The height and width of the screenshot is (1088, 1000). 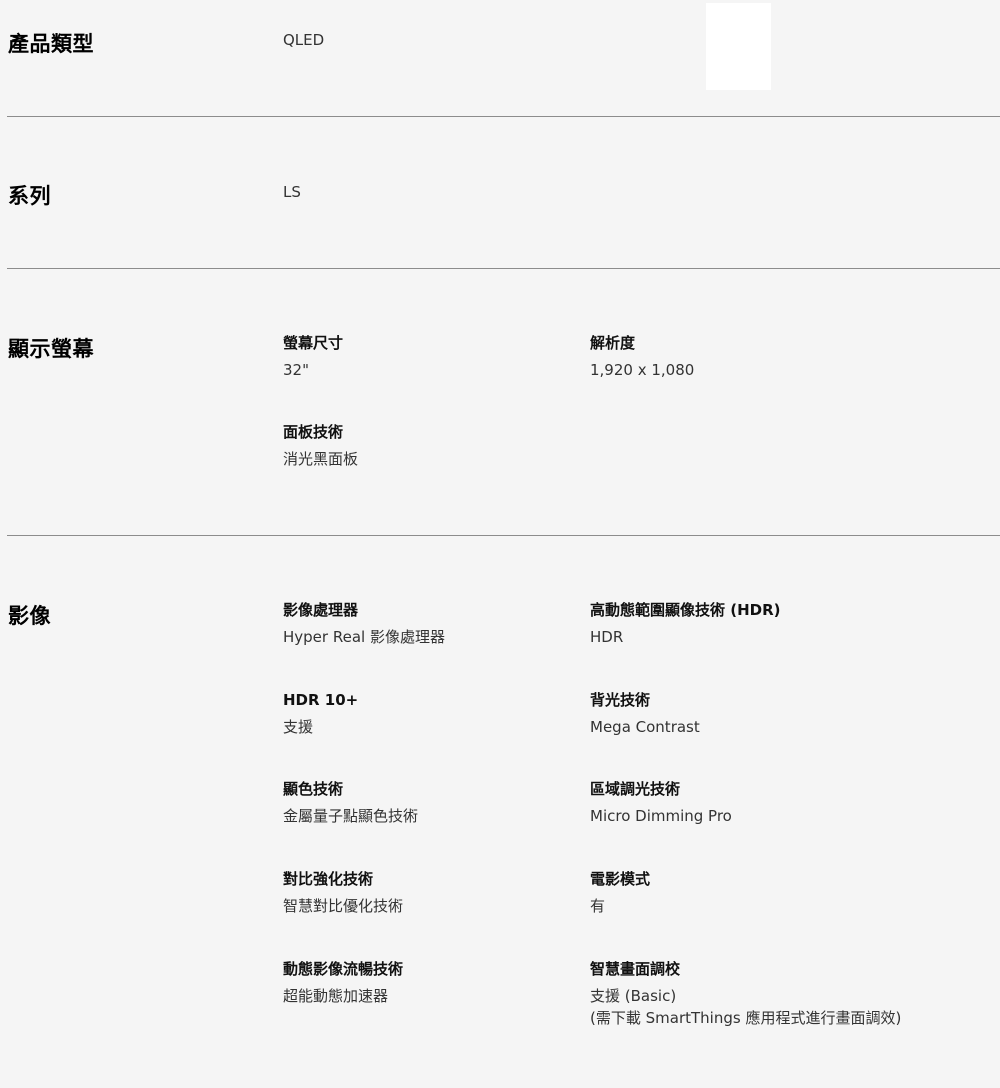 What do you see at coordinates (620, 879) in the screenshot?
I see `spec-label: 電影模式` at bounding box center [620, 879].